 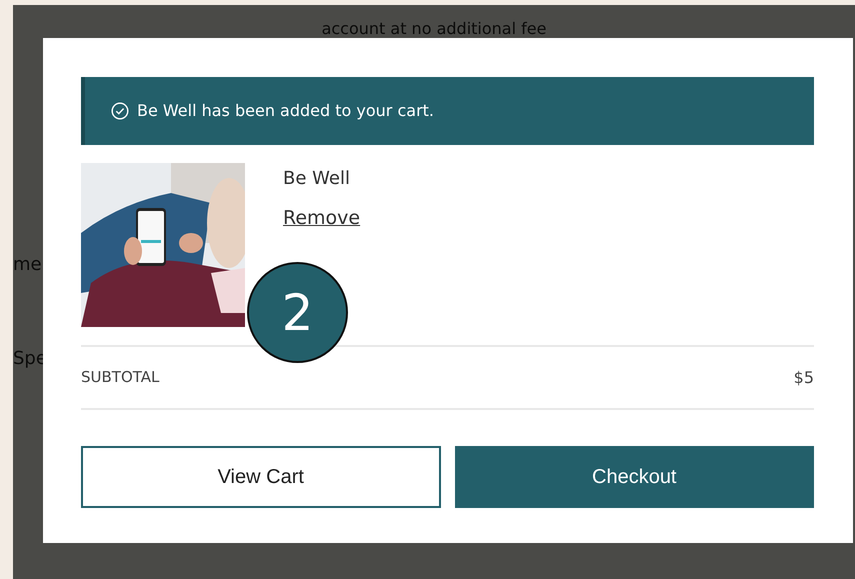 What do you see at coordinates (434, 29) in the screenshot?
I see `background-text: account at no additional fee` at bounding box center [434, 29].